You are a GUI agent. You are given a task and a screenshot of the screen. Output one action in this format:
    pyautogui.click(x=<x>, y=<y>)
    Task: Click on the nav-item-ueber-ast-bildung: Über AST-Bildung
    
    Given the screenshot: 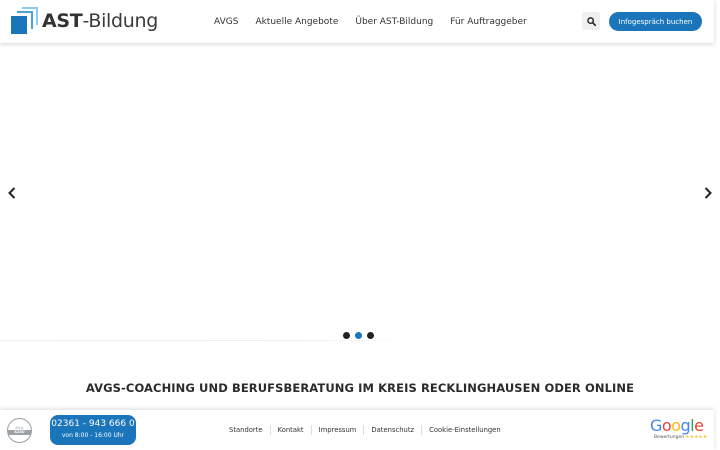 What is the action you would take?
    pyautogui.click(x=394, y=22)
    